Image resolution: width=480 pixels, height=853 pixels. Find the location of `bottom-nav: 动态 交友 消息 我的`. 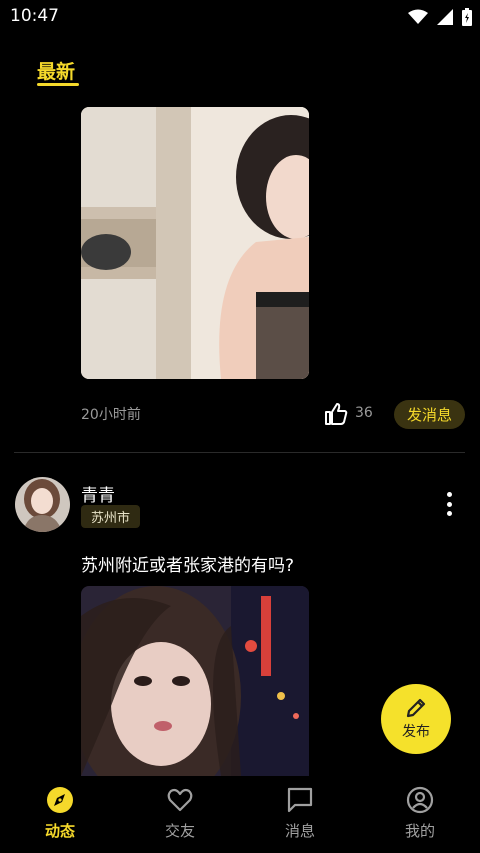

bottom-nav: 动态 交友 消息 我的 is located at coordinates (240, 814).